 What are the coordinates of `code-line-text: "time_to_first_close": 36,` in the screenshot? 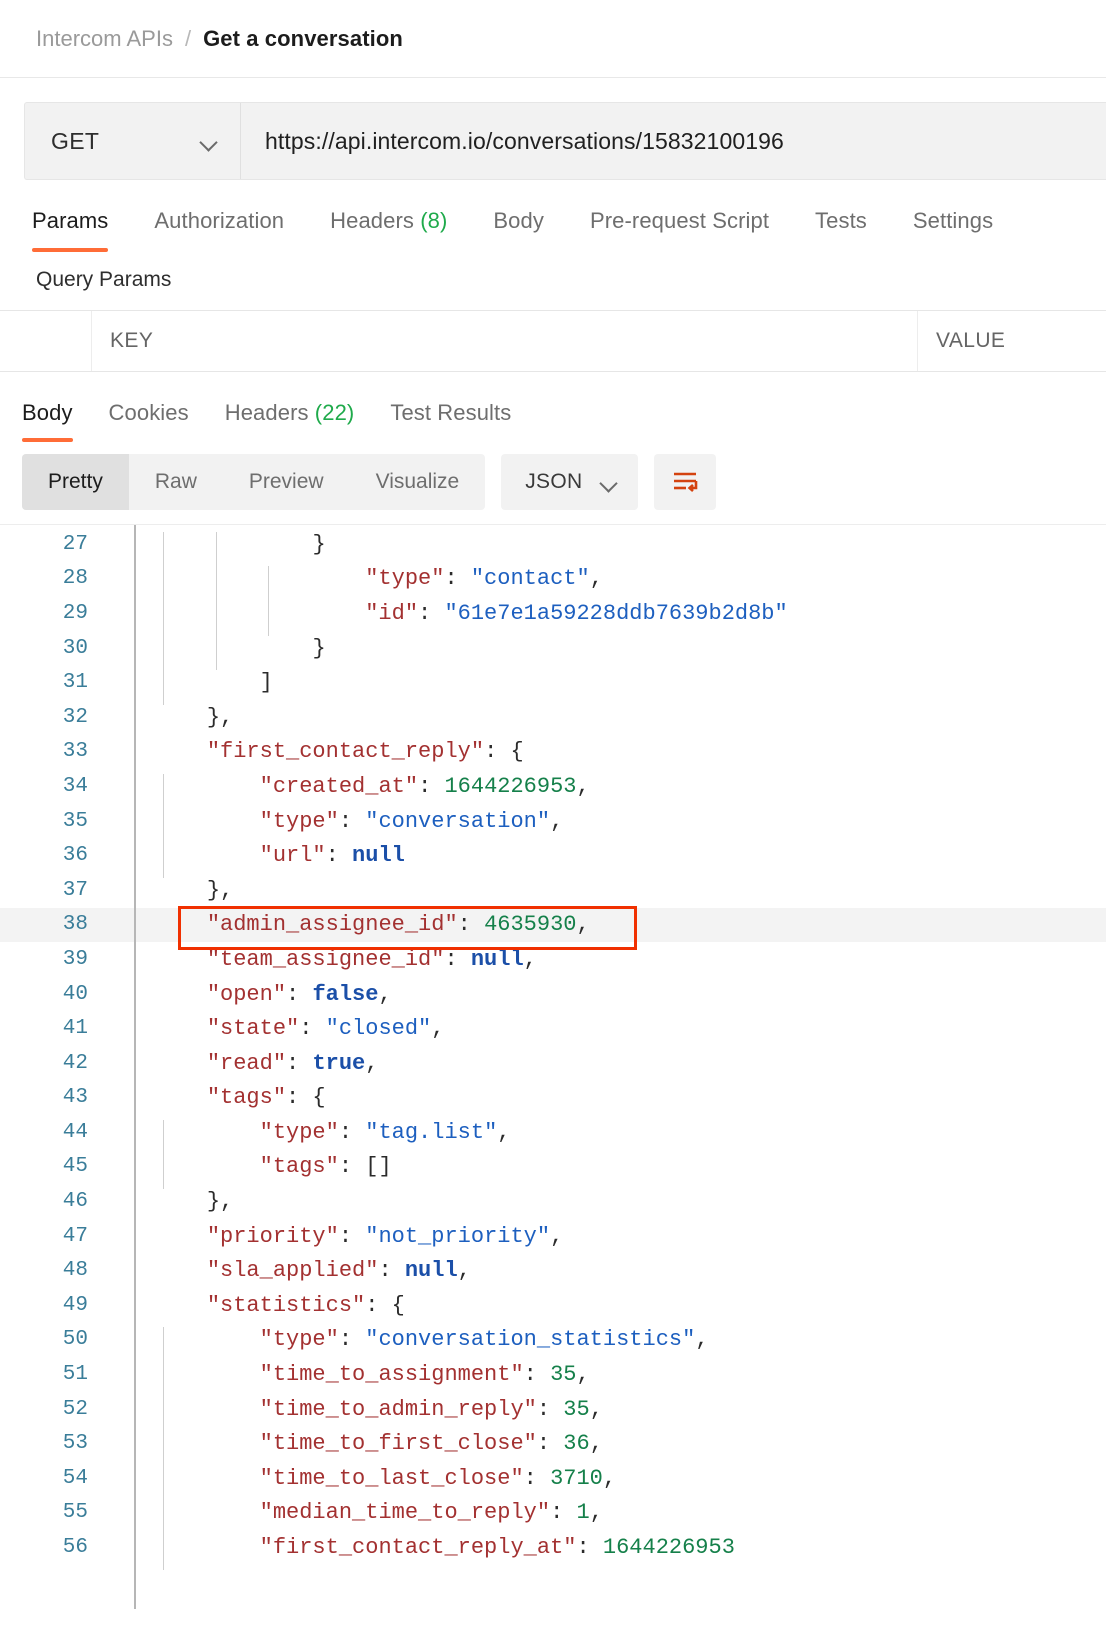 It's located at (608, 1448).